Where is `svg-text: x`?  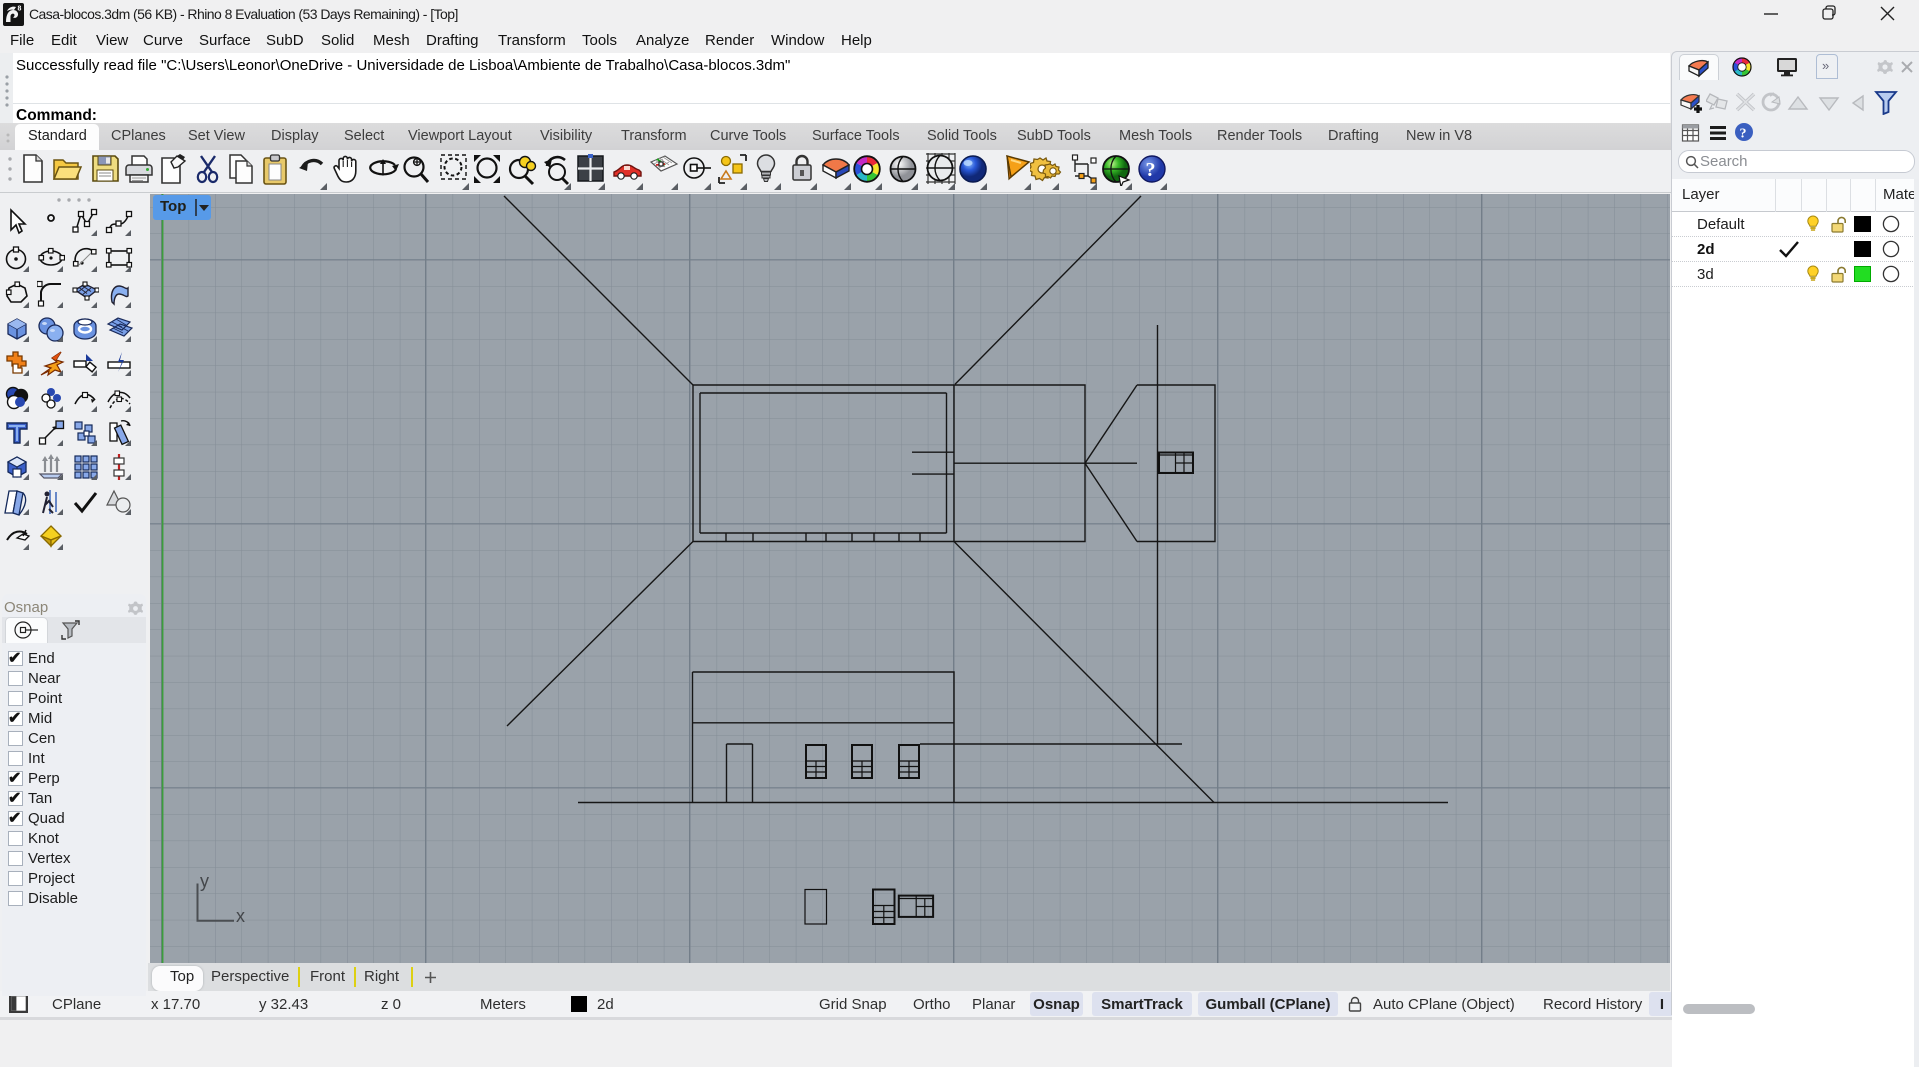 svg-text: x is located at coordinates (240, 916).